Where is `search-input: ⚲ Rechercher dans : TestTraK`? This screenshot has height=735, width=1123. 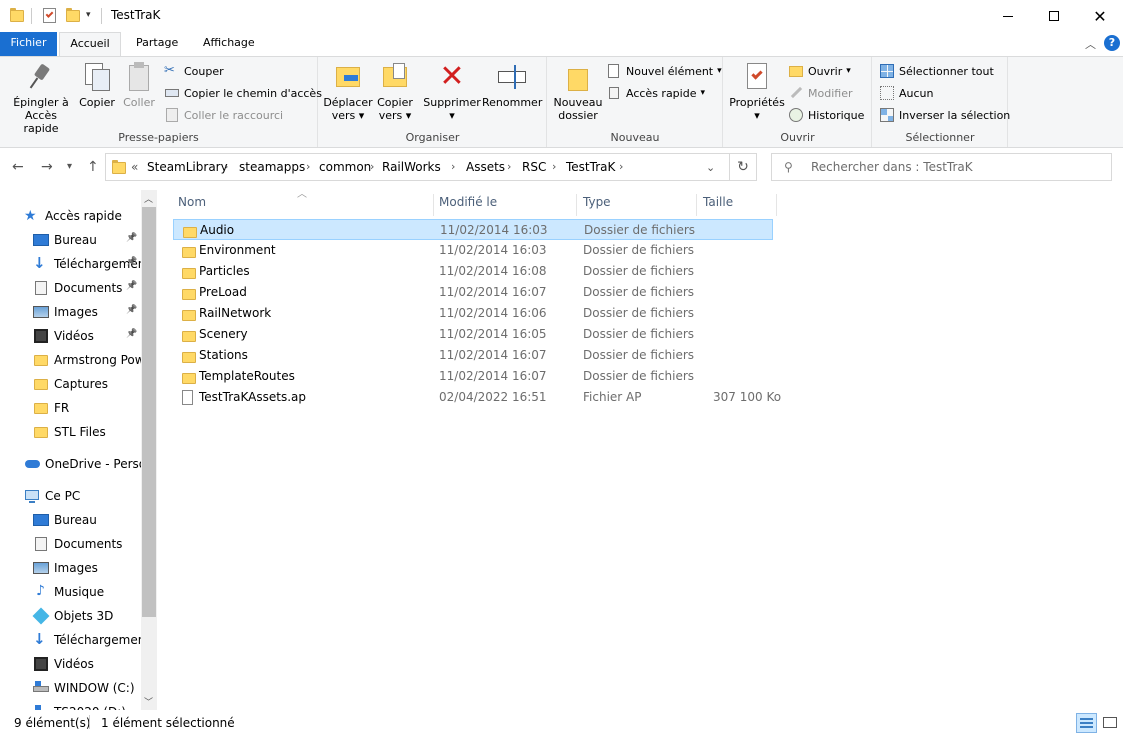 search-input: ⚲ Rechercher dans : TestTraK is located at coordinates (941, 167).